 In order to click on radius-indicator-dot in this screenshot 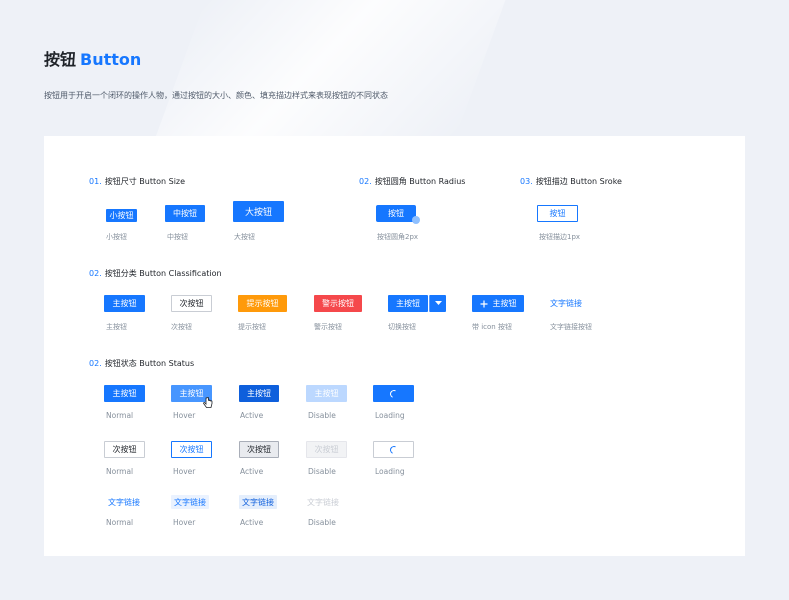, I will do `click(416, 220)`.